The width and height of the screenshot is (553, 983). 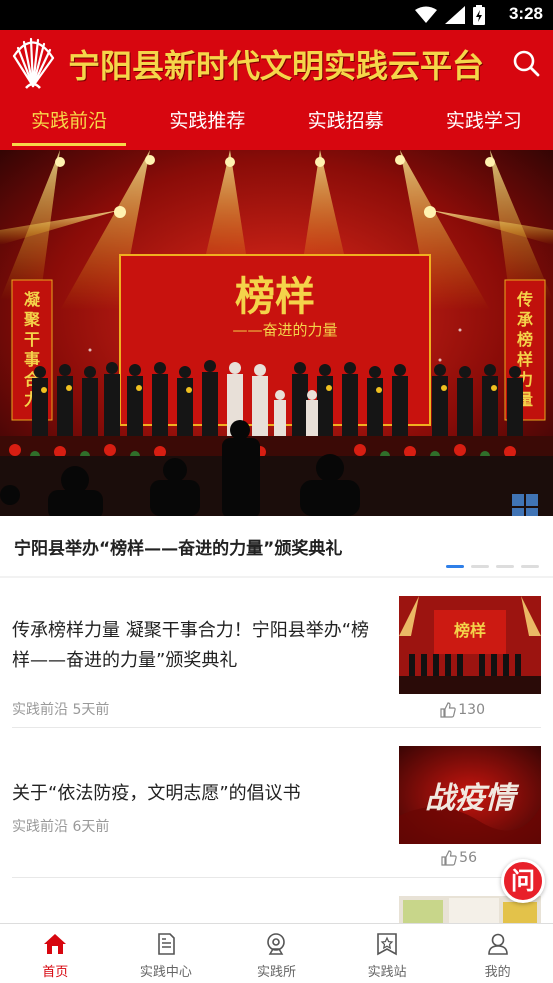 I want to click on signal-icon, so click(x=455, y=15).